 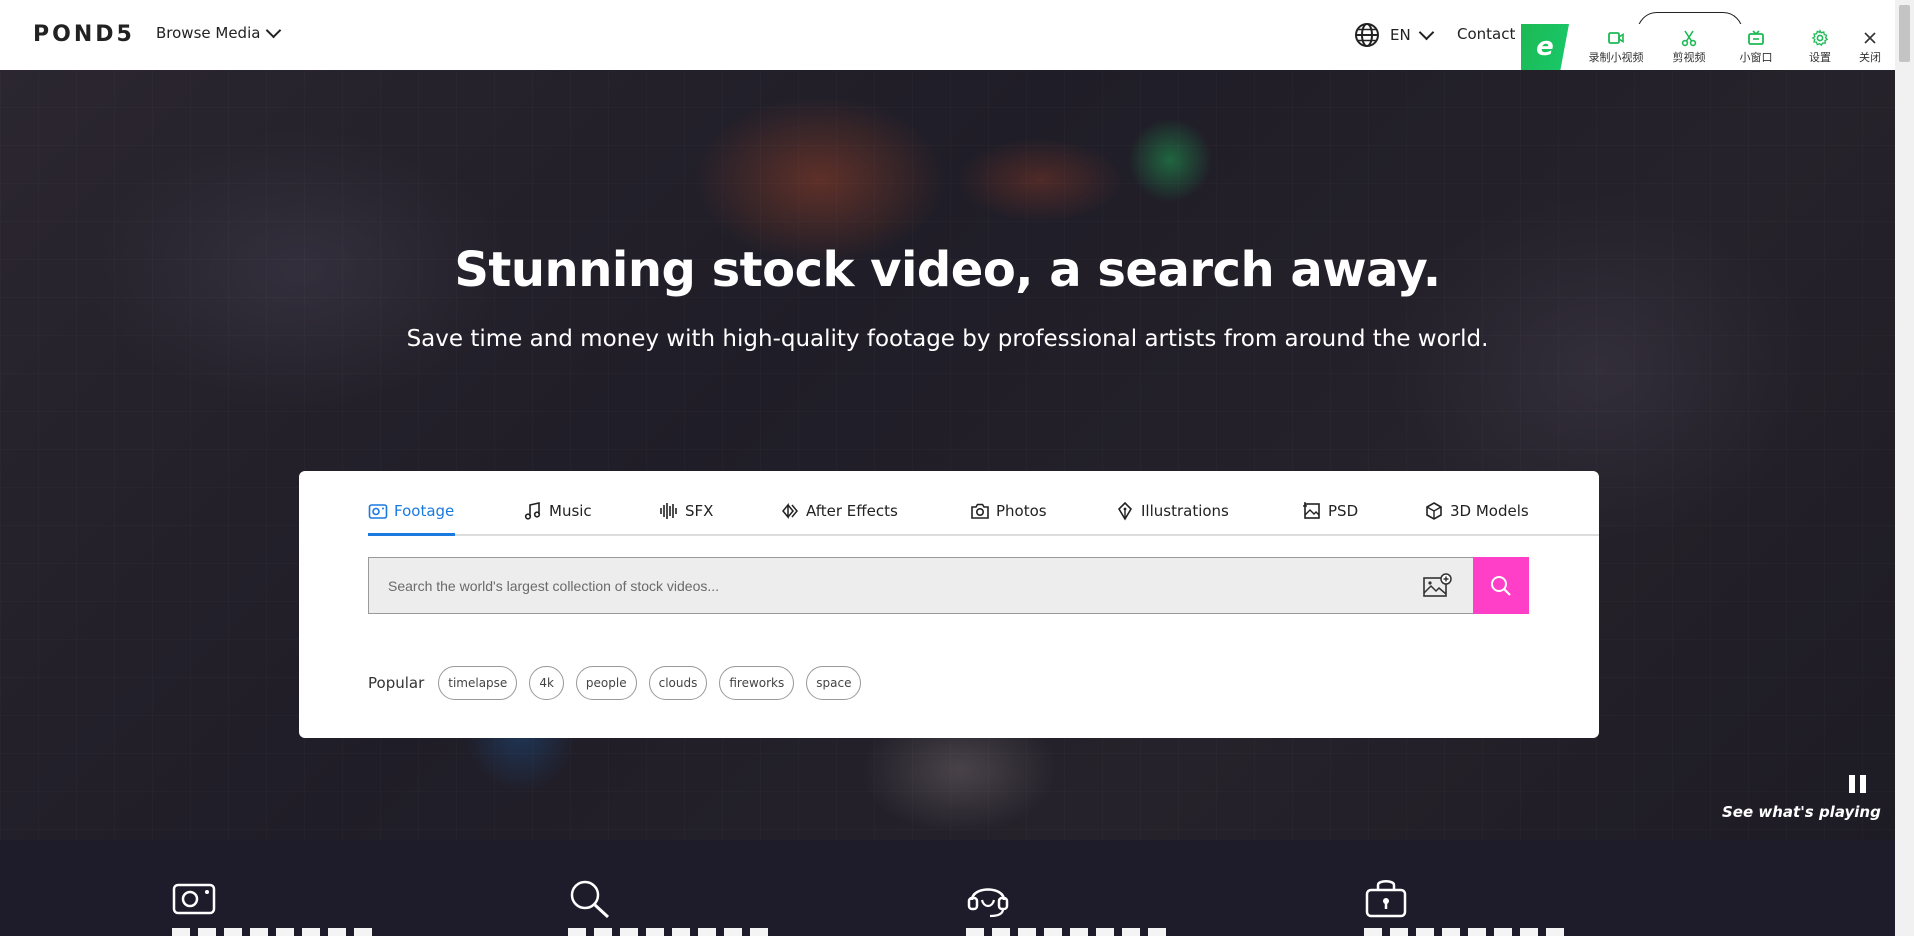 I want to click on tab-sfx-label: SFX, so click(x=699, y=511).